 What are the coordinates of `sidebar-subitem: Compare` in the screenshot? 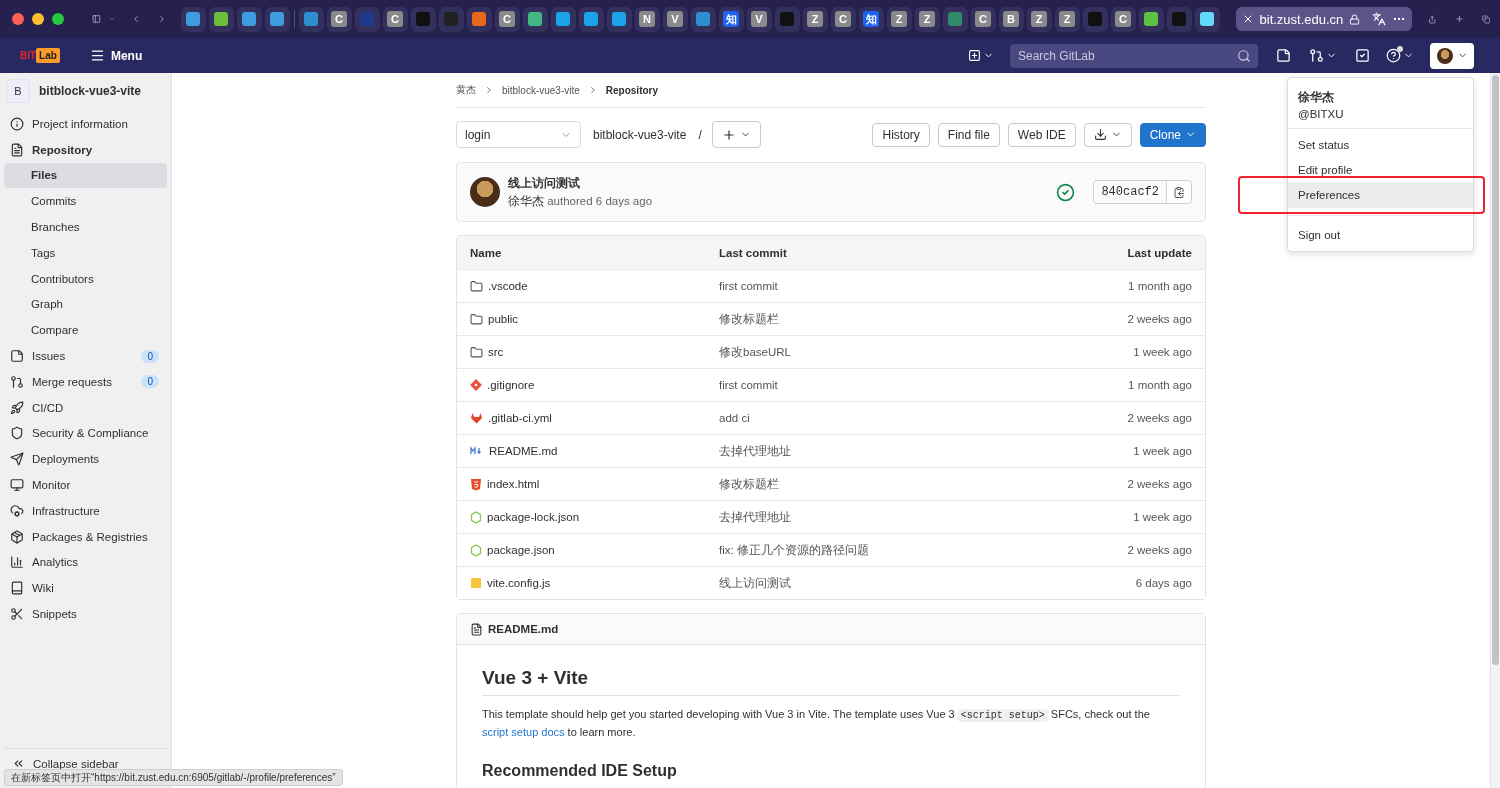 It's located at (85, 330).